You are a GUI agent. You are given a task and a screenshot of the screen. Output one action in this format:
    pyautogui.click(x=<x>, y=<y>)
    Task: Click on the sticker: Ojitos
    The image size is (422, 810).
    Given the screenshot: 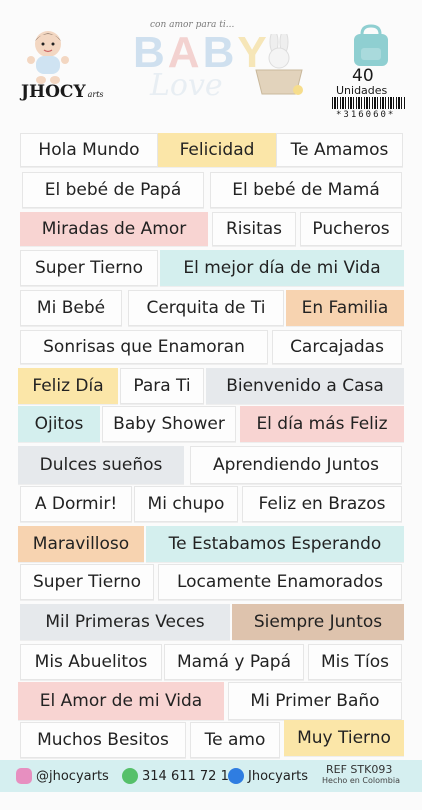 What is the action you would take?
    pyautogui.click(x=59, y=424)
    